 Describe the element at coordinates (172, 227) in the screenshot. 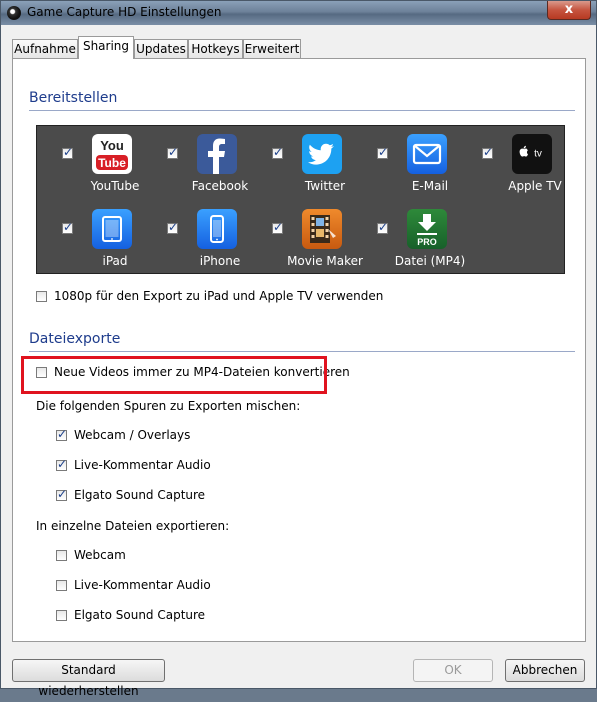

I see `iphone-checkbox` at that location.